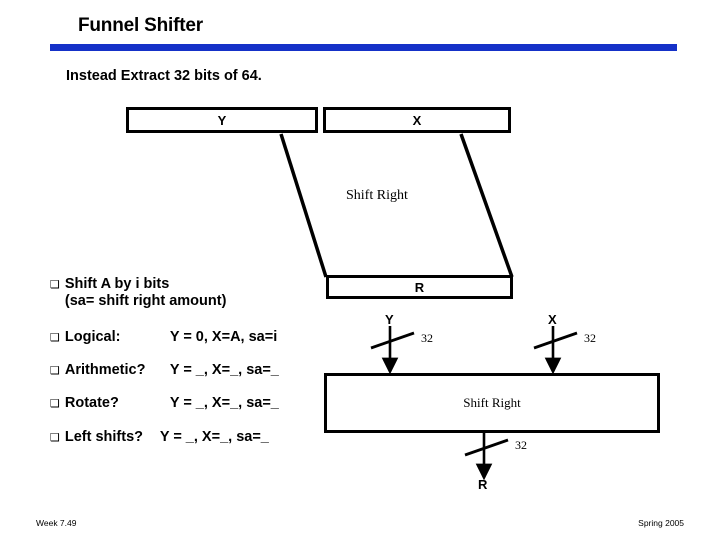 The width and height of the screenshot is (720, 540). I want to click on bus-width-label-x: 32, so click(590, 338).